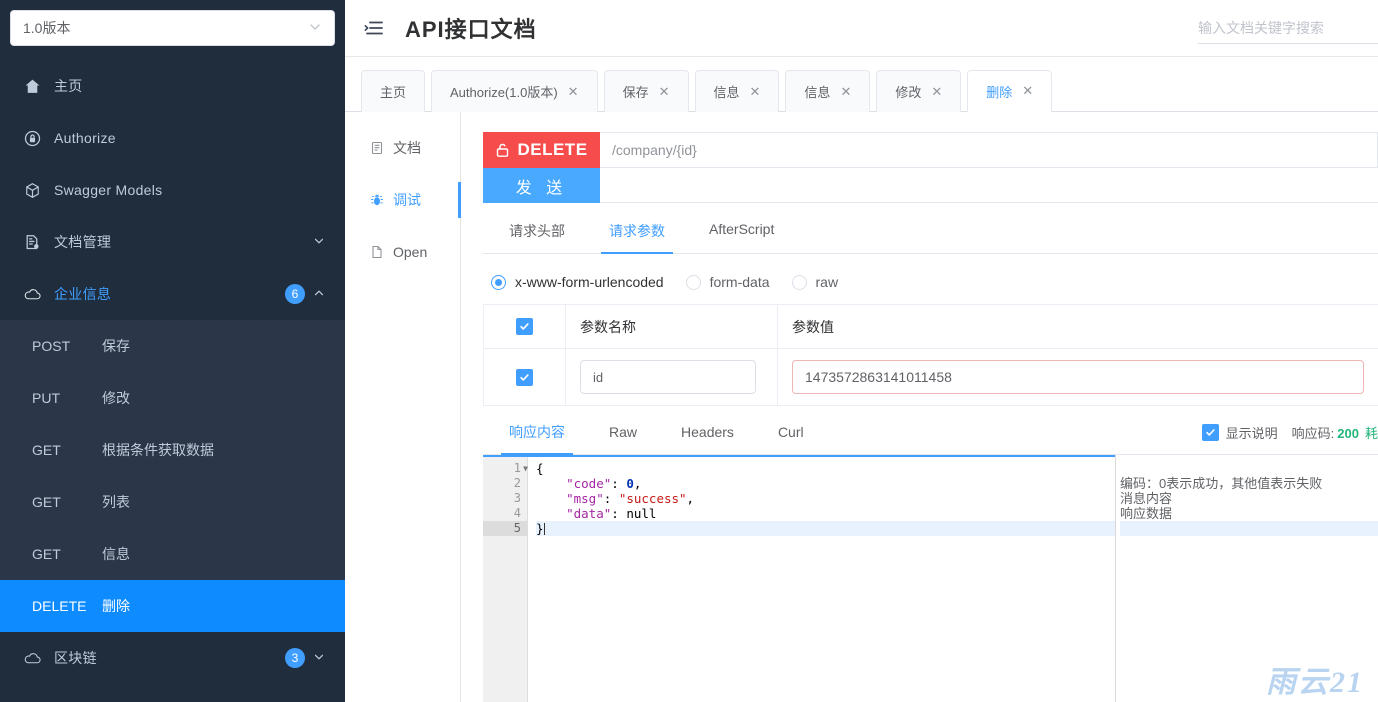 The width and height of the screenshot is (1378, 702). Describe the element at coordinates (693, 282) in the screenshot. I see `radio-dot-icon` at that location.